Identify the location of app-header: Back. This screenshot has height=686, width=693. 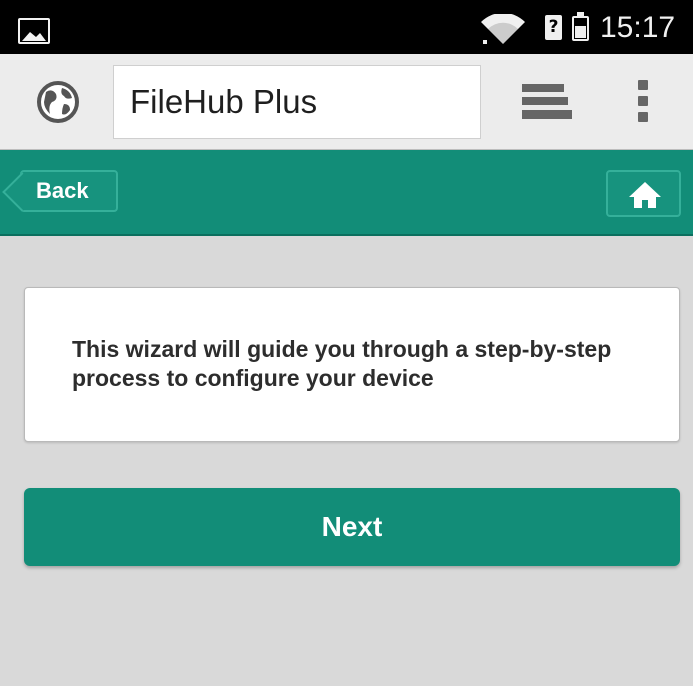
(346, 193).